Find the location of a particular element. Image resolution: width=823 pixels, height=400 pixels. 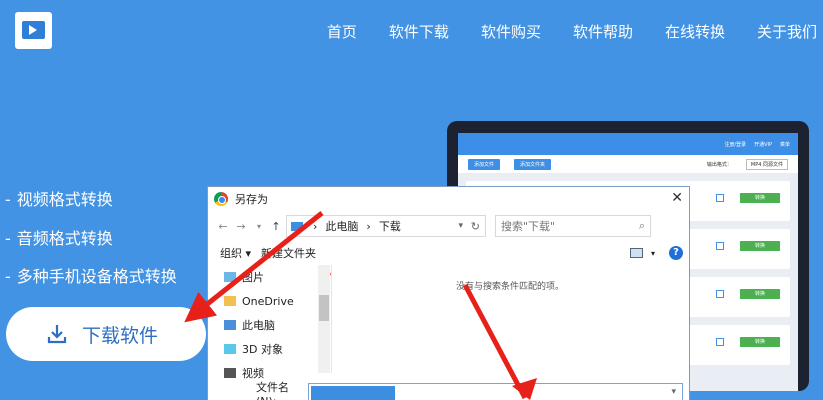

nav-about: 关于我们 is located at coordinates (771, 31).